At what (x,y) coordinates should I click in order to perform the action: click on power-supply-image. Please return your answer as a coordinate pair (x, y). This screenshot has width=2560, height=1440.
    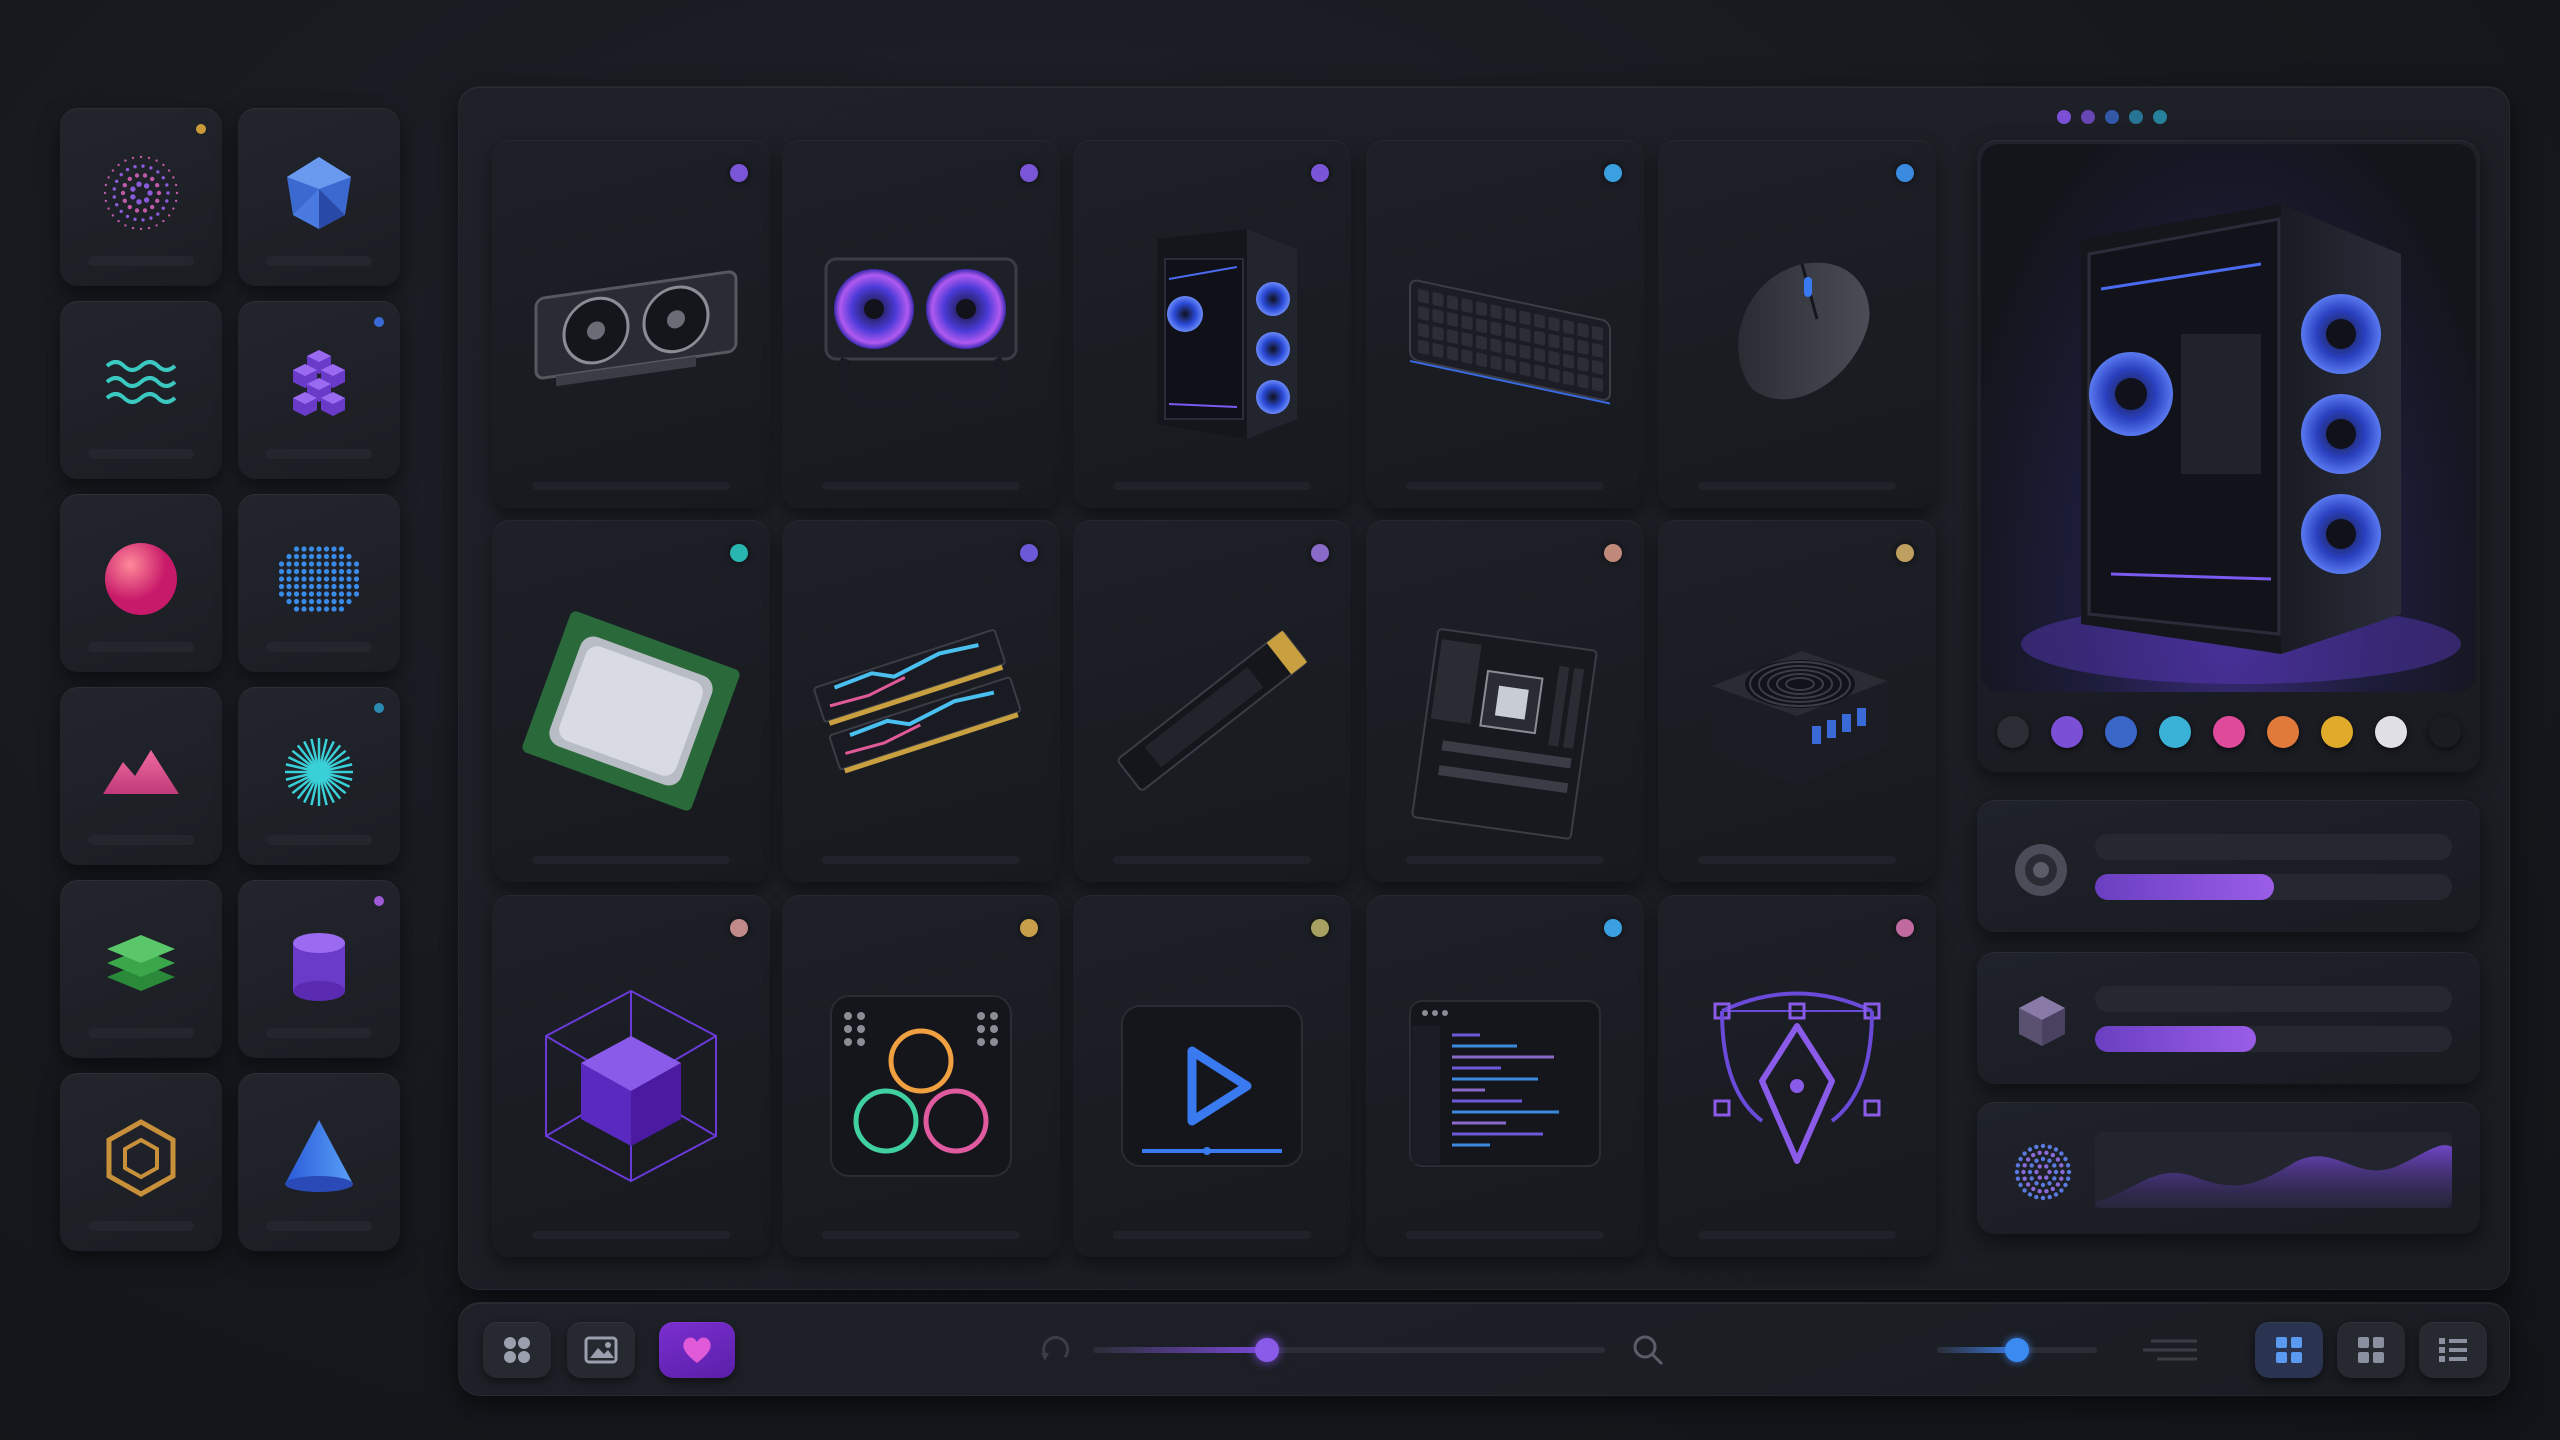
    Looking at the image, I should click on (1797, 711).